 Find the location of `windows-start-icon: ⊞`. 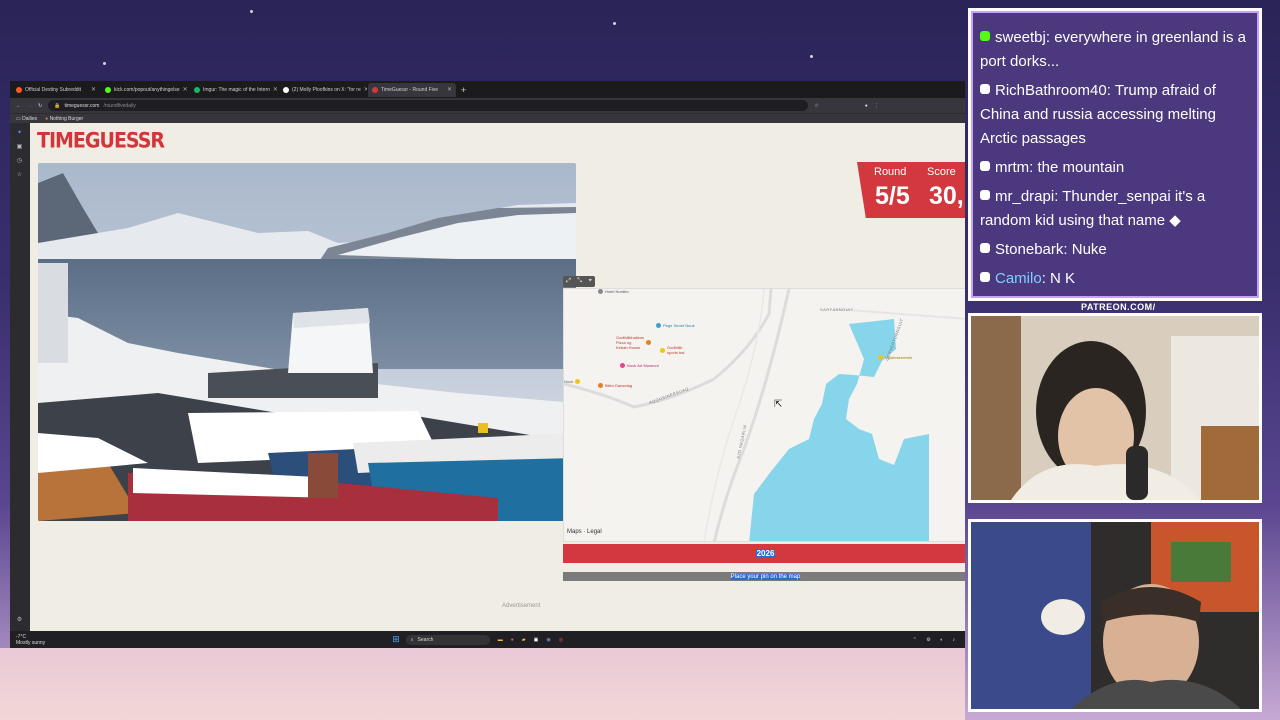

windows-start-icon: ⊞ is located at coordinates (396, 639).